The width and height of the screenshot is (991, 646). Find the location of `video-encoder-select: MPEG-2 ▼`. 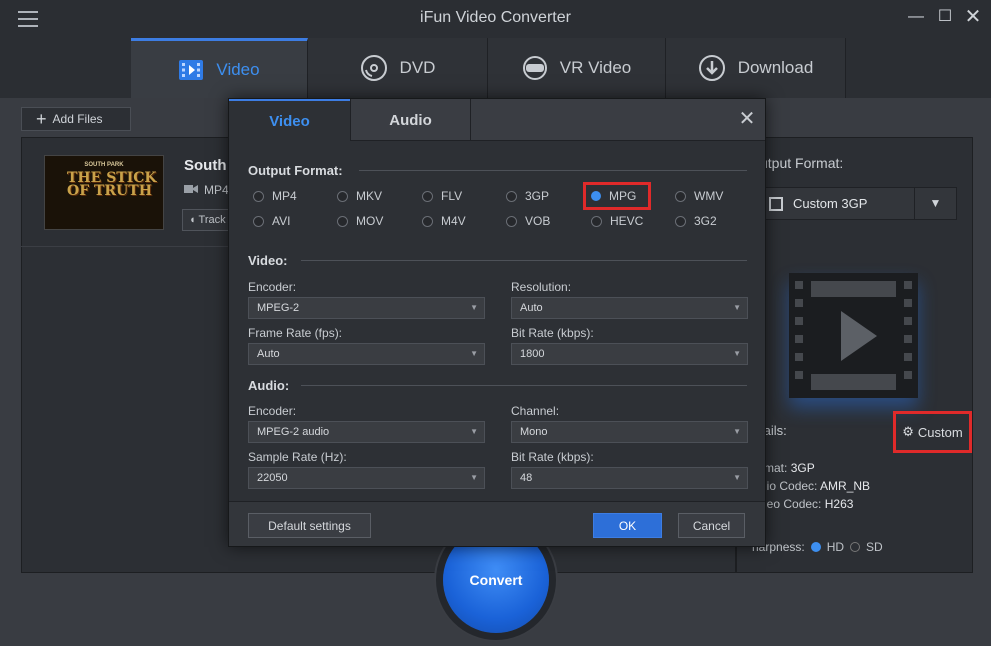

video-encoder-select: MPEG-2 ▼ is located at coordinates (366, 308).